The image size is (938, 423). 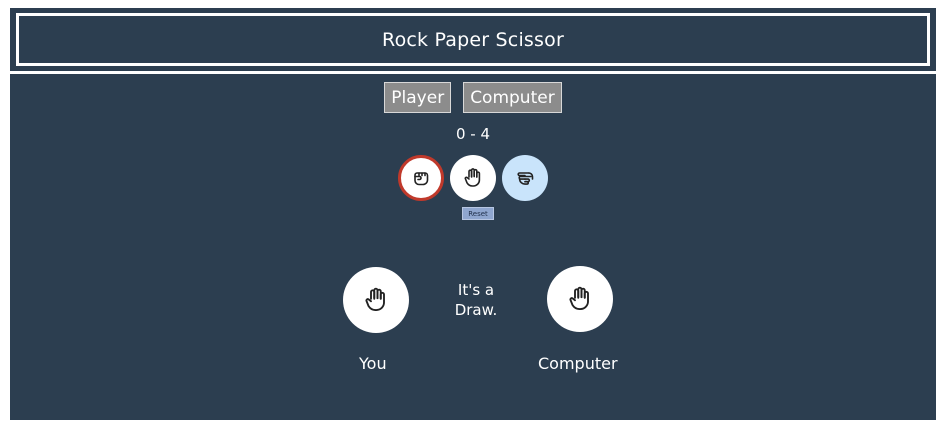 I want to click on header-frame: Rock Paper Scissor, so click(x=473, y=39).